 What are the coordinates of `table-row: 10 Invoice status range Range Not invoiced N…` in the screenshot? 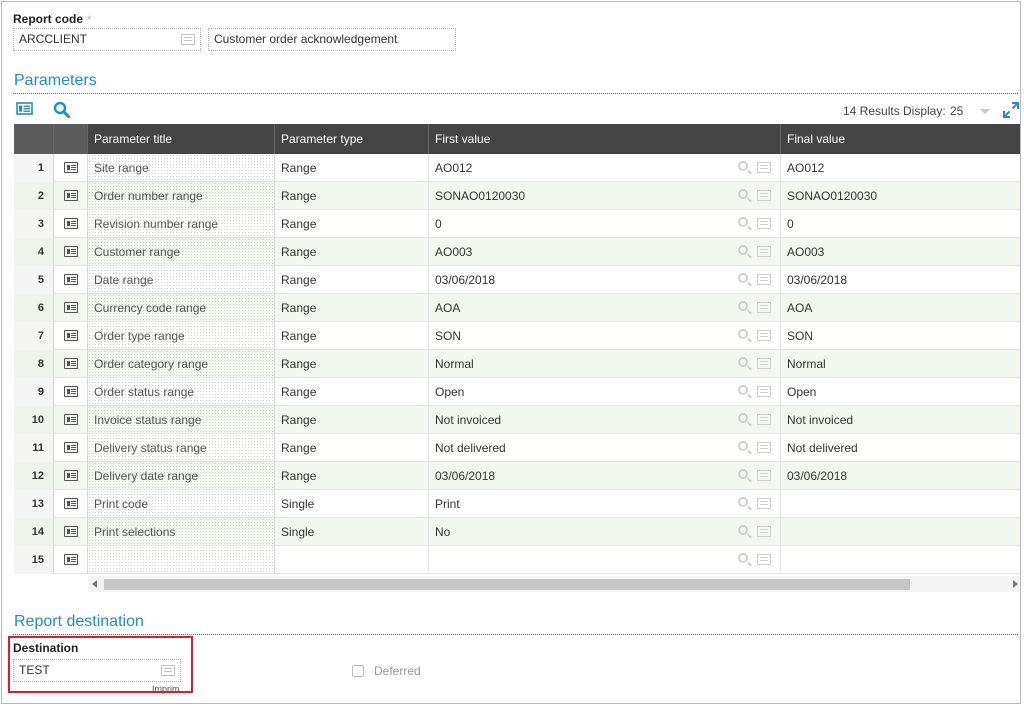 It's located at (517, 420).